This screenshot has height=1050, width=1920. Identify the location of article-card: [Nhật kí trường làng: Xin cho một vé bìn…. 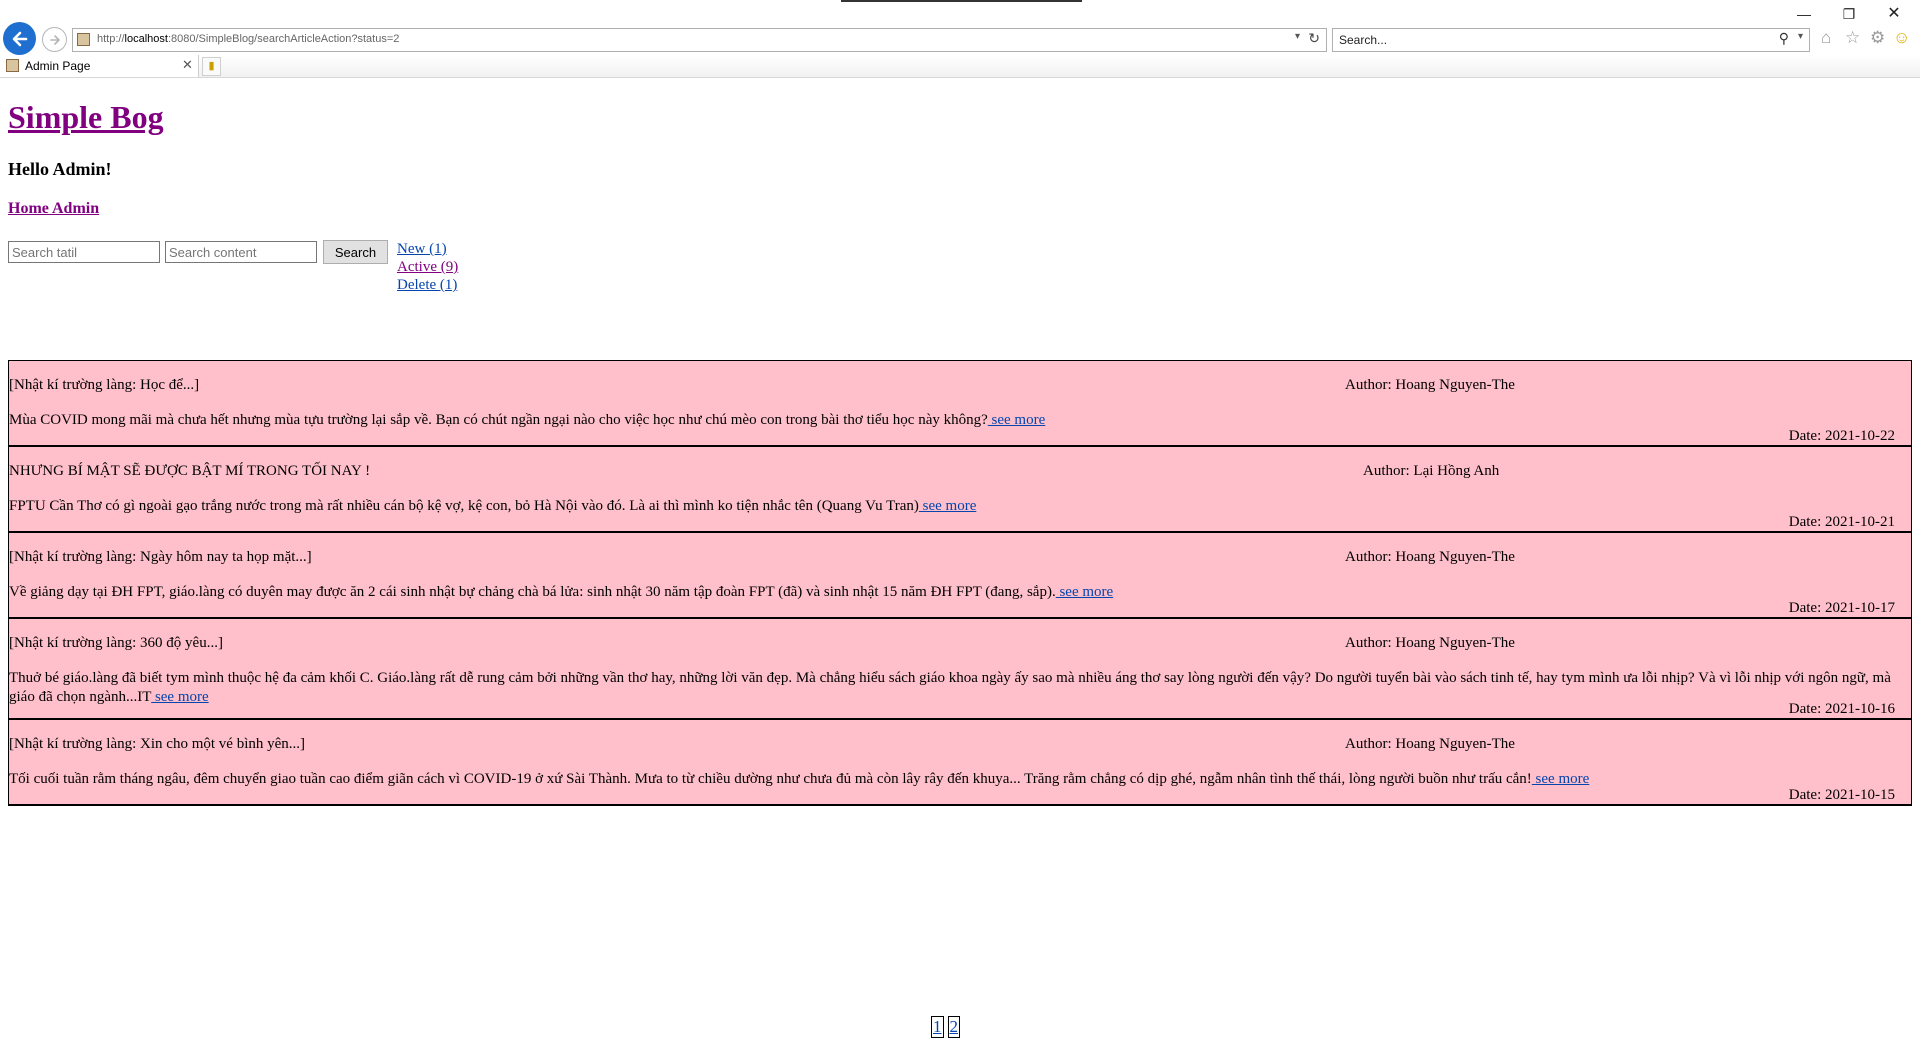
(960, 763).